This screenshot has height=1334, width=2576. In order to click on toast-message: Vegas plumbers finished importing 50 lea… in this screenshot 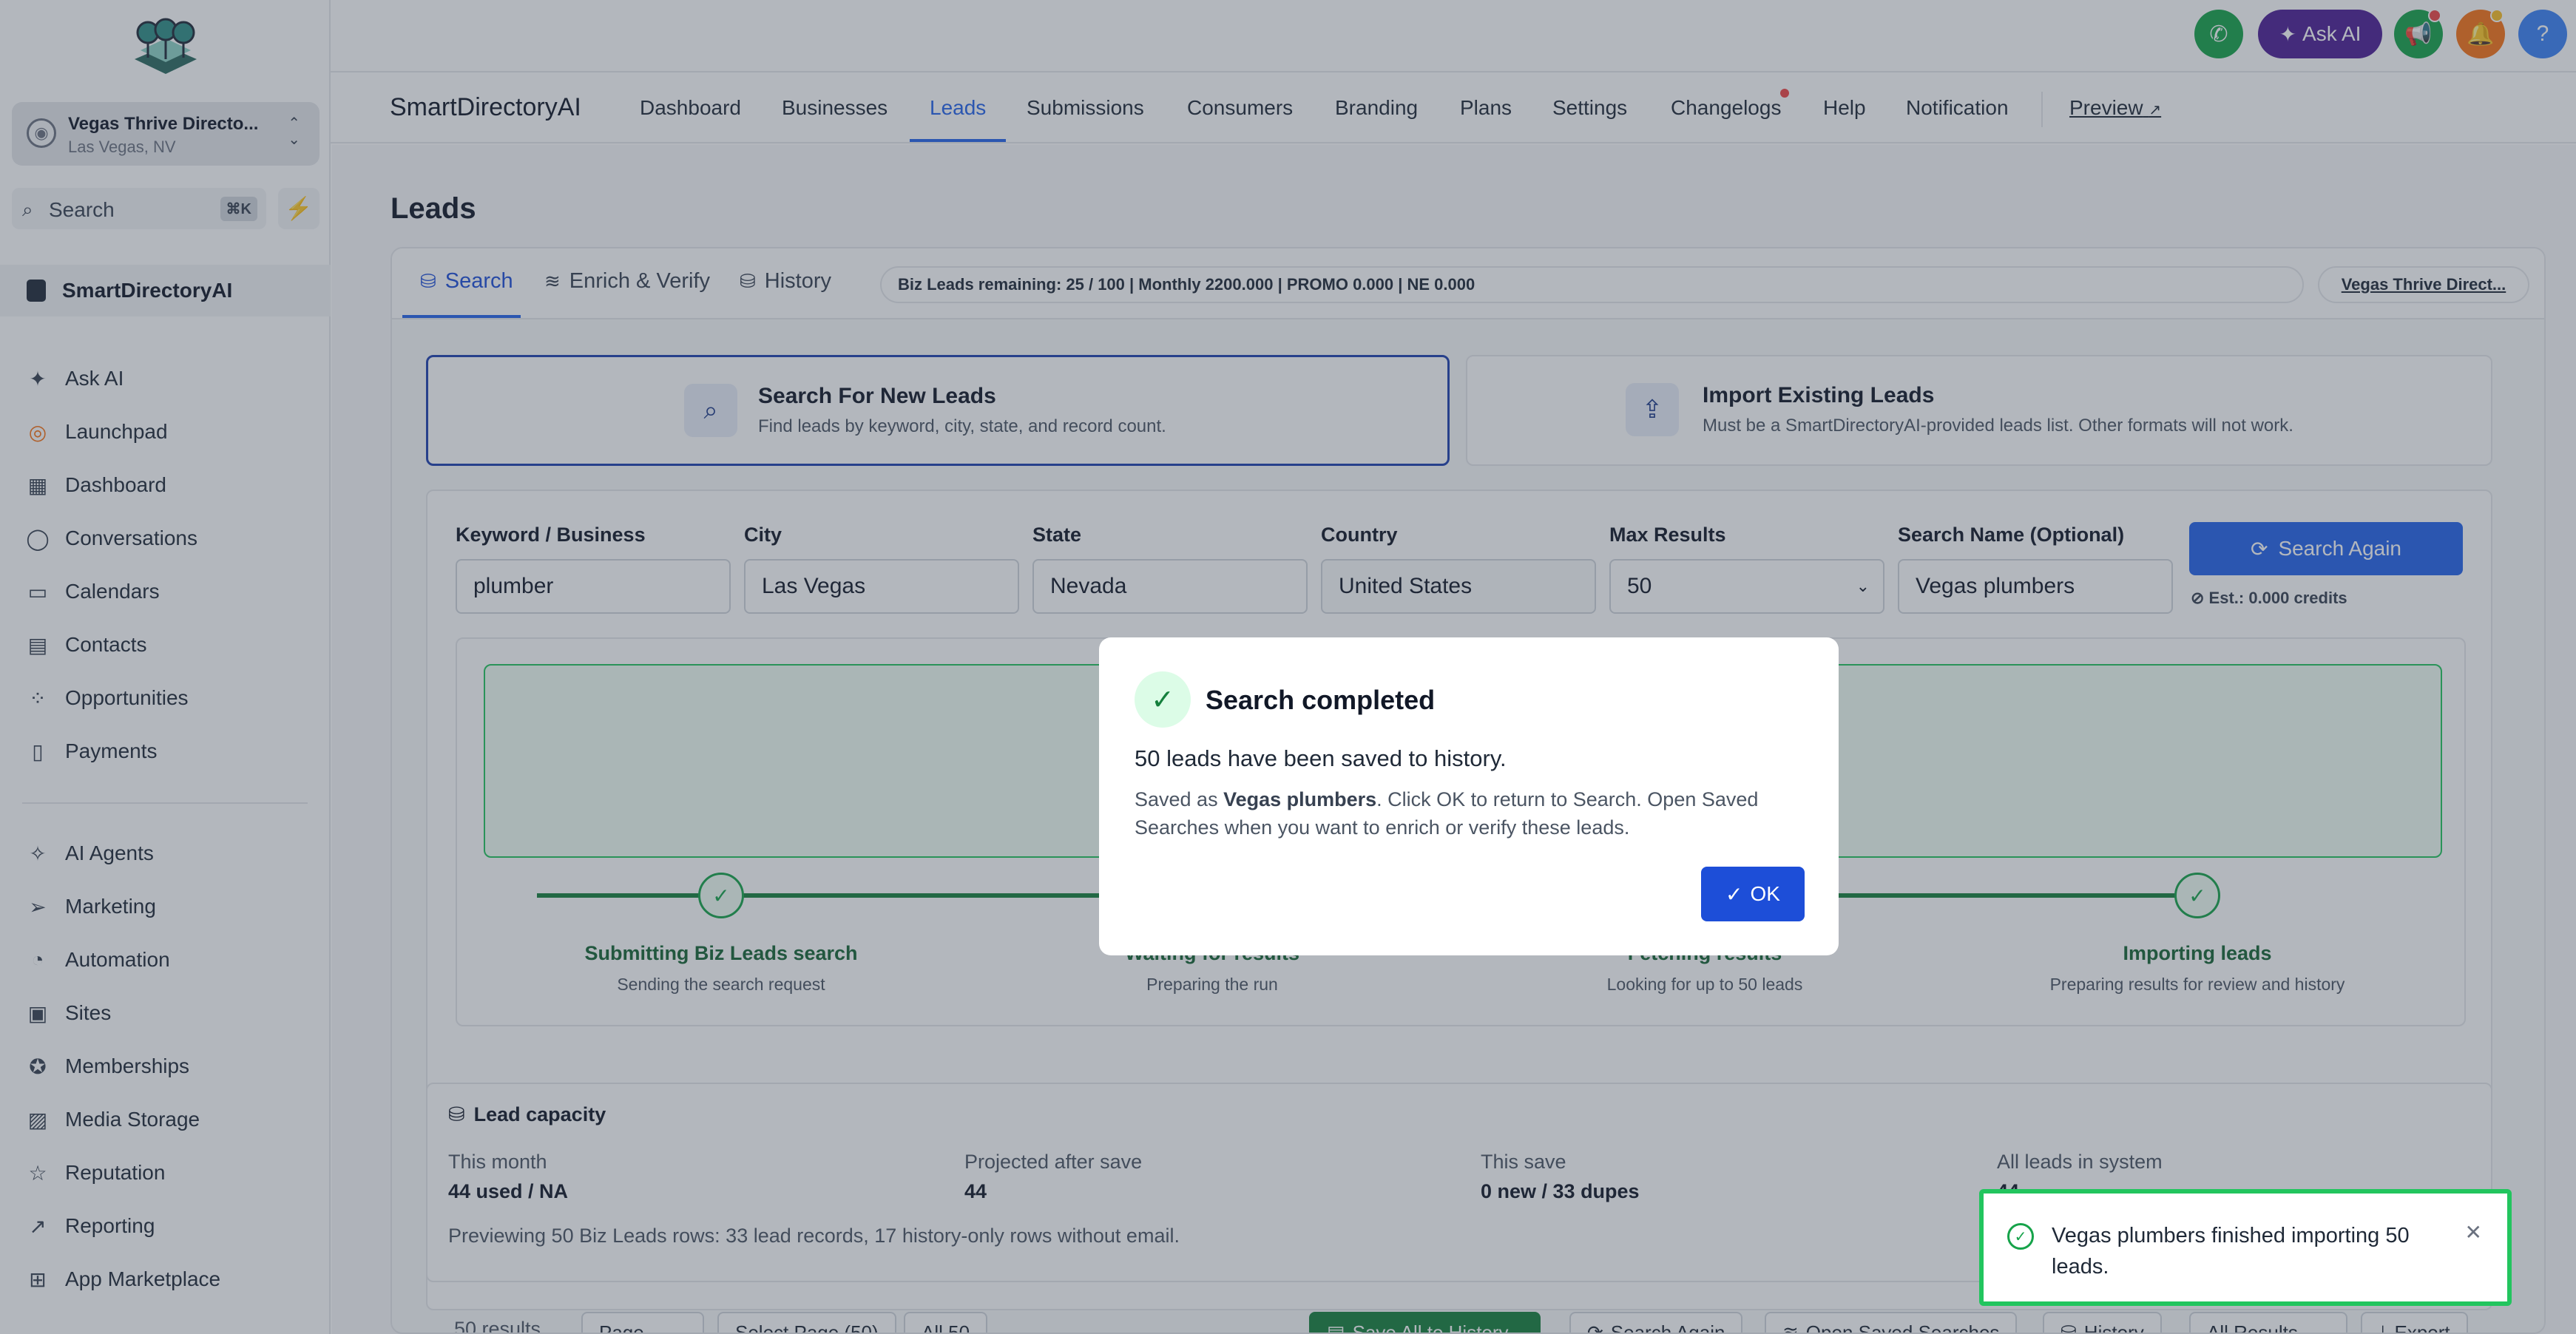, I will do `click(2231, 1251)`.